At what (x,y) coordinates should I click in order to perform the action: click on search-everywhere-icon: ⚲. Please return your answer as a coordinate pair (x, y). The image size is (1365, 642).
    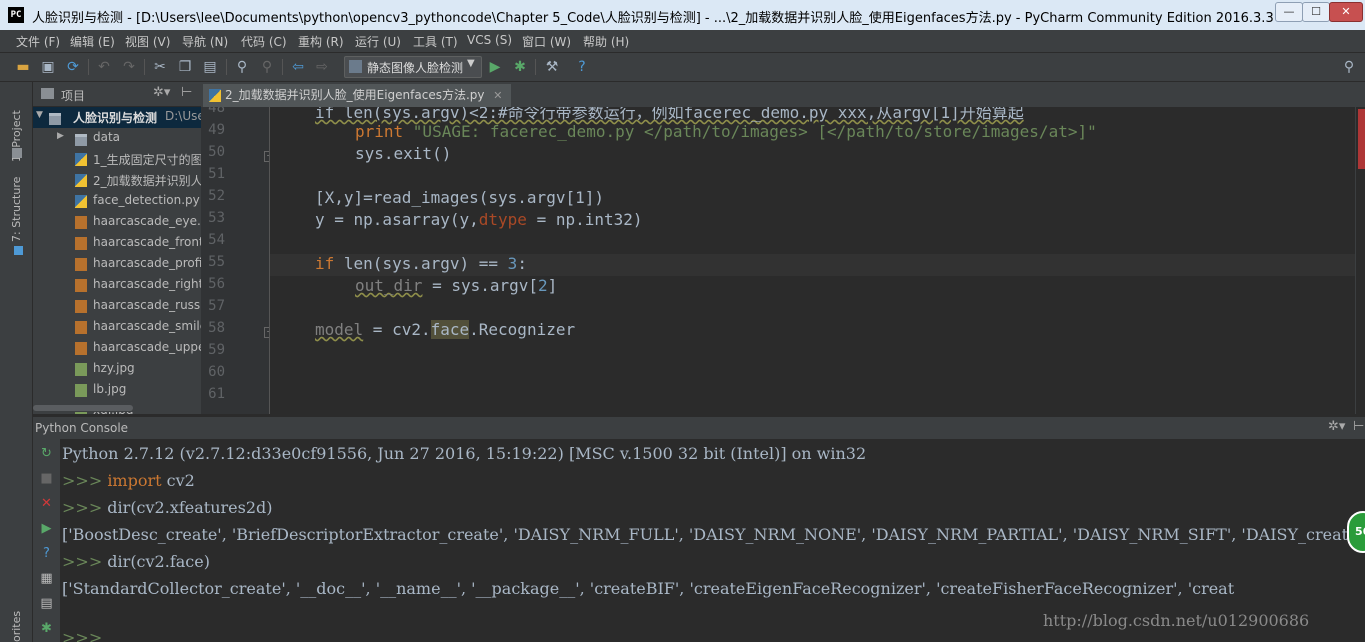
    Looking at the image, I should click on (1349, 67).